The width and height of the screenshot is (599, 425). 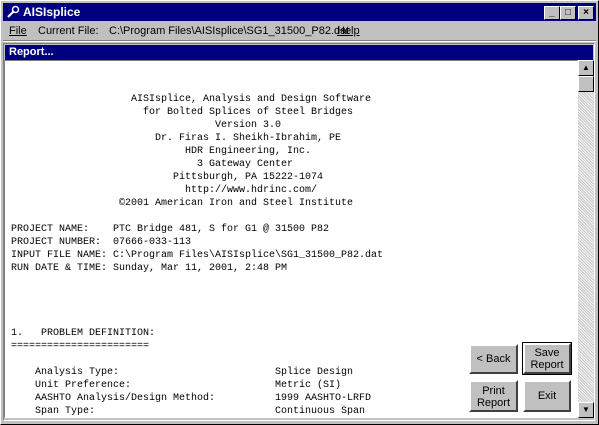 I want to click on project-line: PROJECT NUMBER: 07666-033-113, so click(x=101, y=242).